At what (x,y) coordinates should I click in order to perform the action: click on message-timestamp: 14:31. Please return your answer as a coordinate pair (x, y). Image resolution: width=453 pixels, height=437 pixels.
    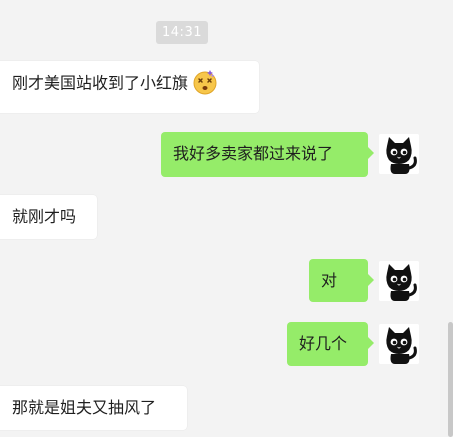
    Looking at the image, I should click on (182, 32).